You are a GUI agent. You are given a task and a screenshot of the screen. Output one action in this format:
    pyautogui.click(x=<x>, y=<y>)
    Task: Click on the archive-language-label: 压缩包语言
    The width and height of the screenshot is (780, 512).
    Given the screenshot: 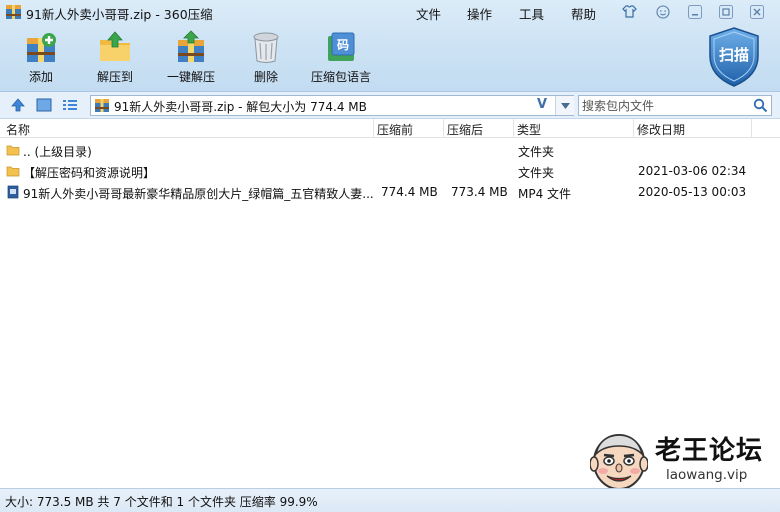 What is the action you would take?
    pyautogui.click(x=340, y=77)
    